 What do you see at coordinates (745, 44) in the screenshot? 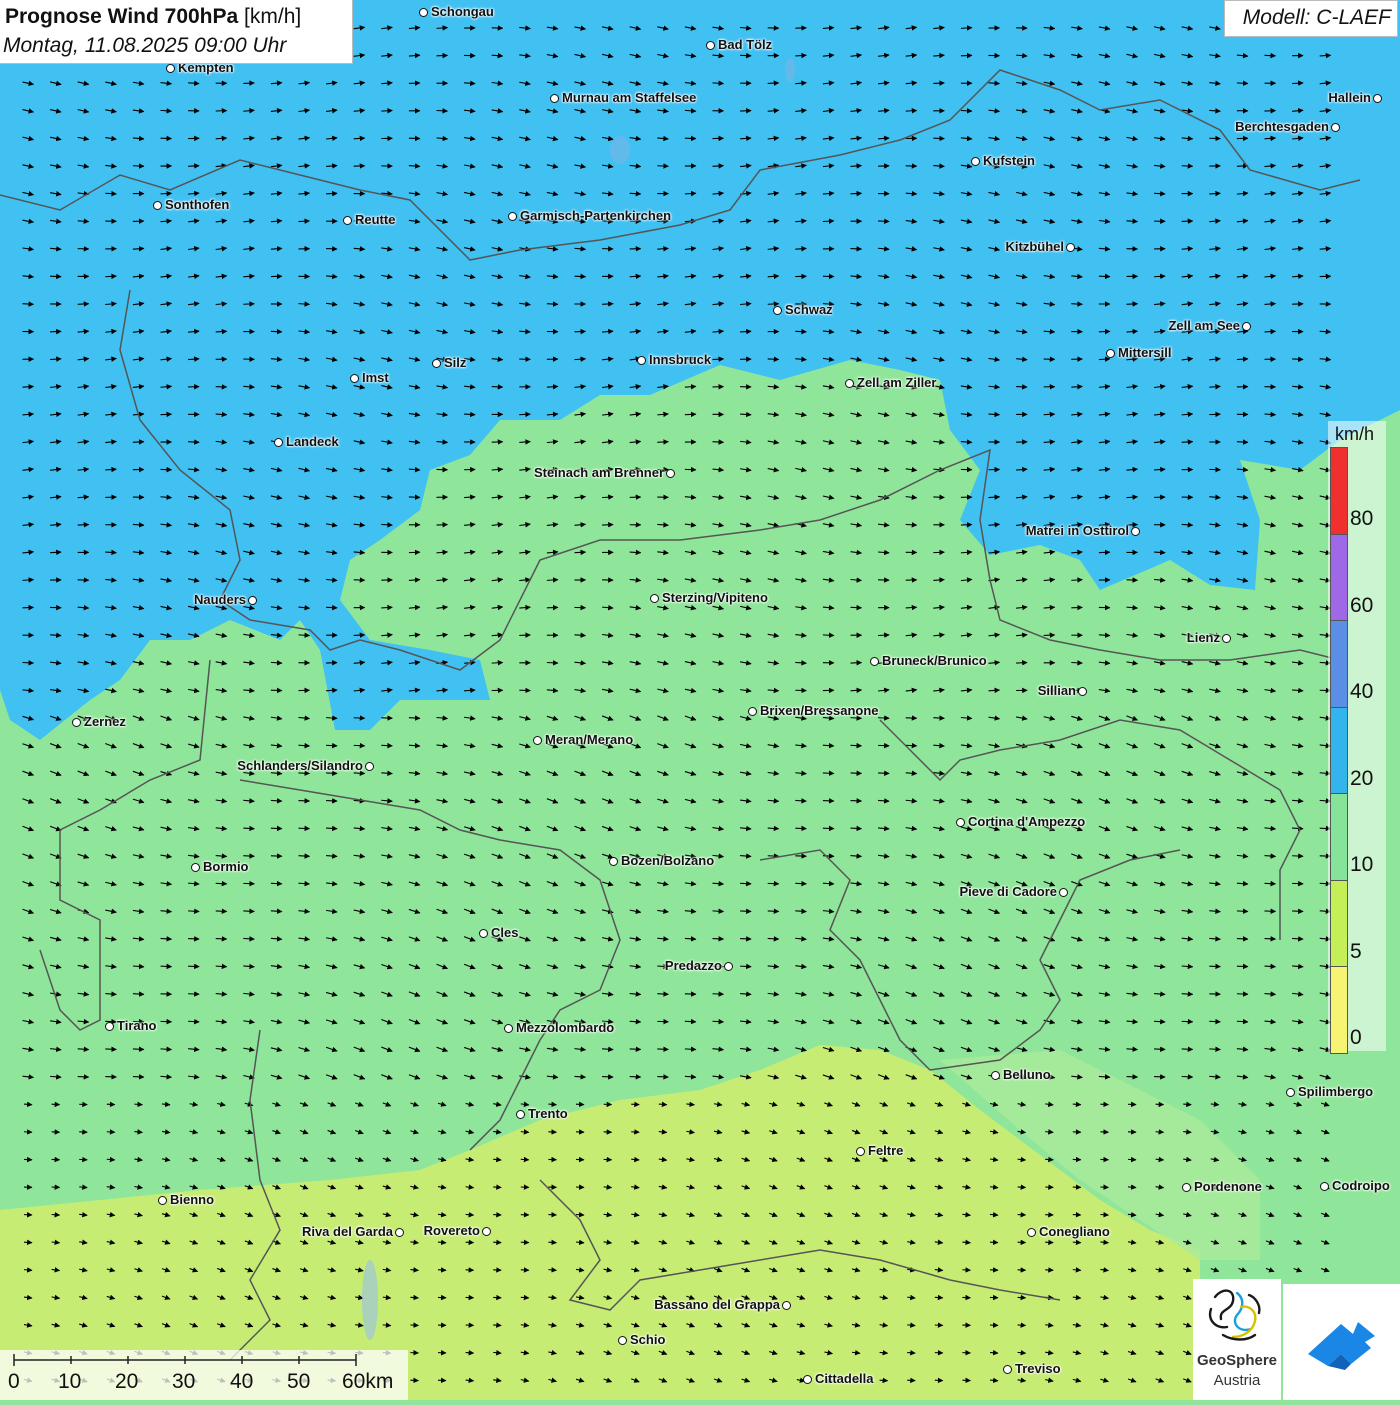
I see `city-label: Bad Tölz` at bounding box center [745, 44].